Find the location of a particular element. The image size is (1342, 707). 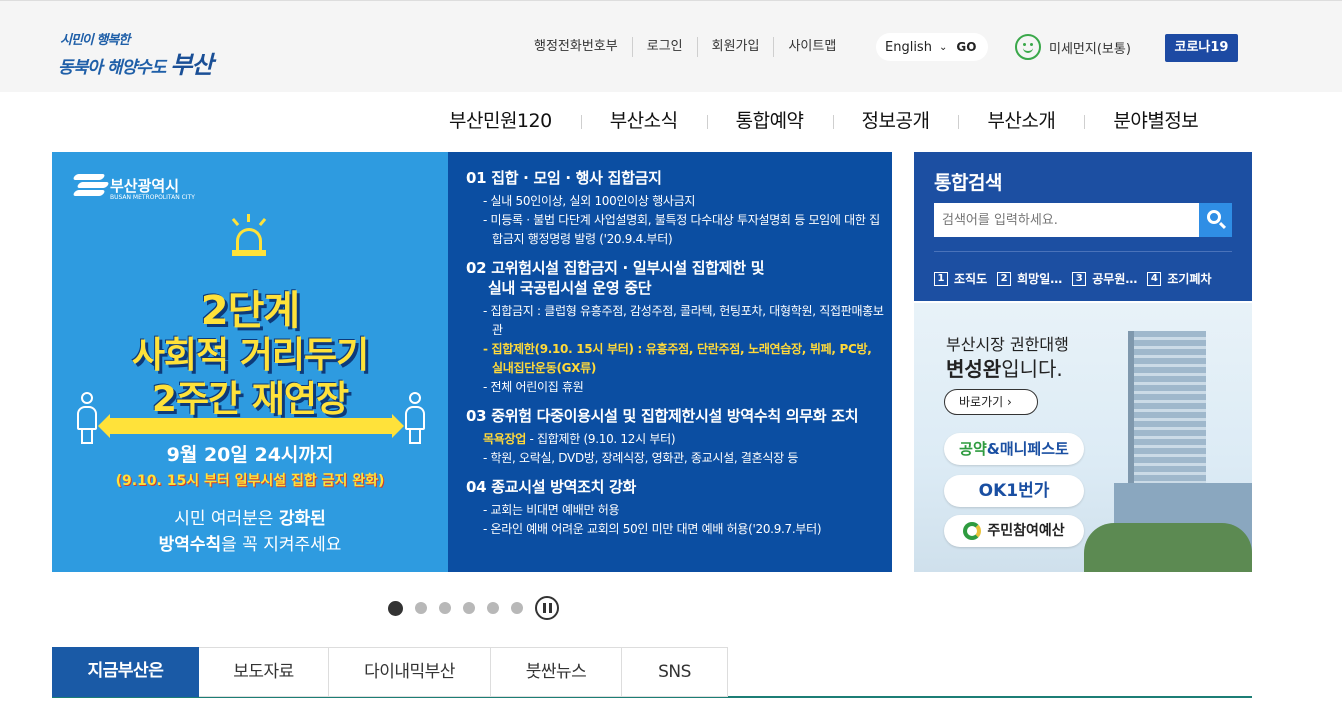

ok1-button: OK1번가 is located at coordinates (1014, 491).